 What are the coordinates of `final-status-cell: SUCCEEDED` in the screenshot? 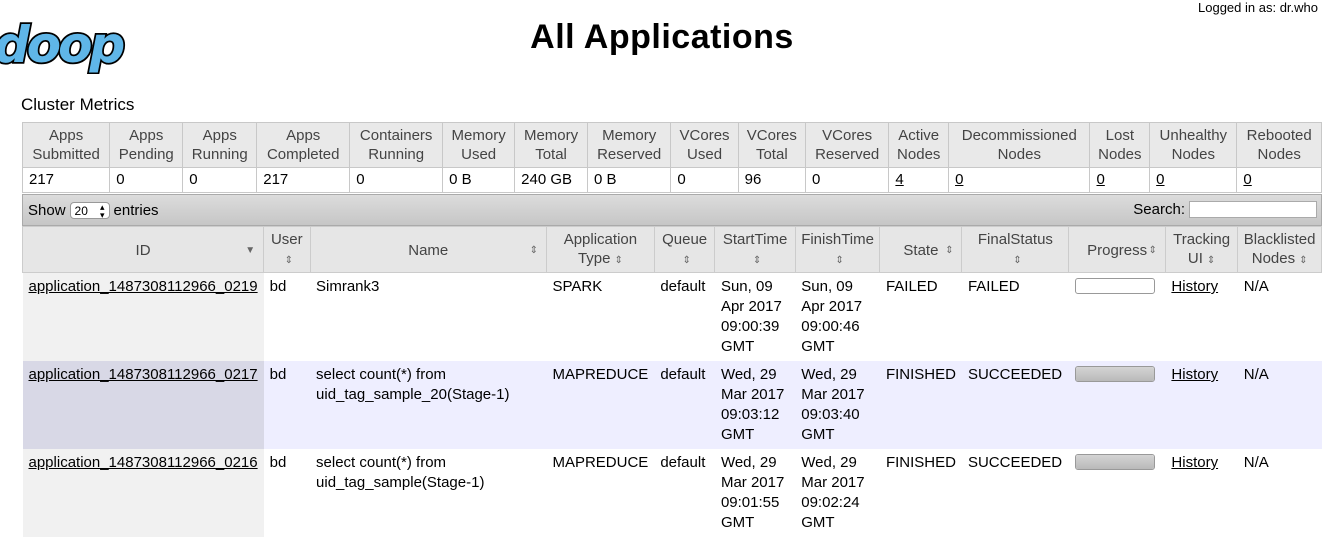 It's located at (1015, 493).